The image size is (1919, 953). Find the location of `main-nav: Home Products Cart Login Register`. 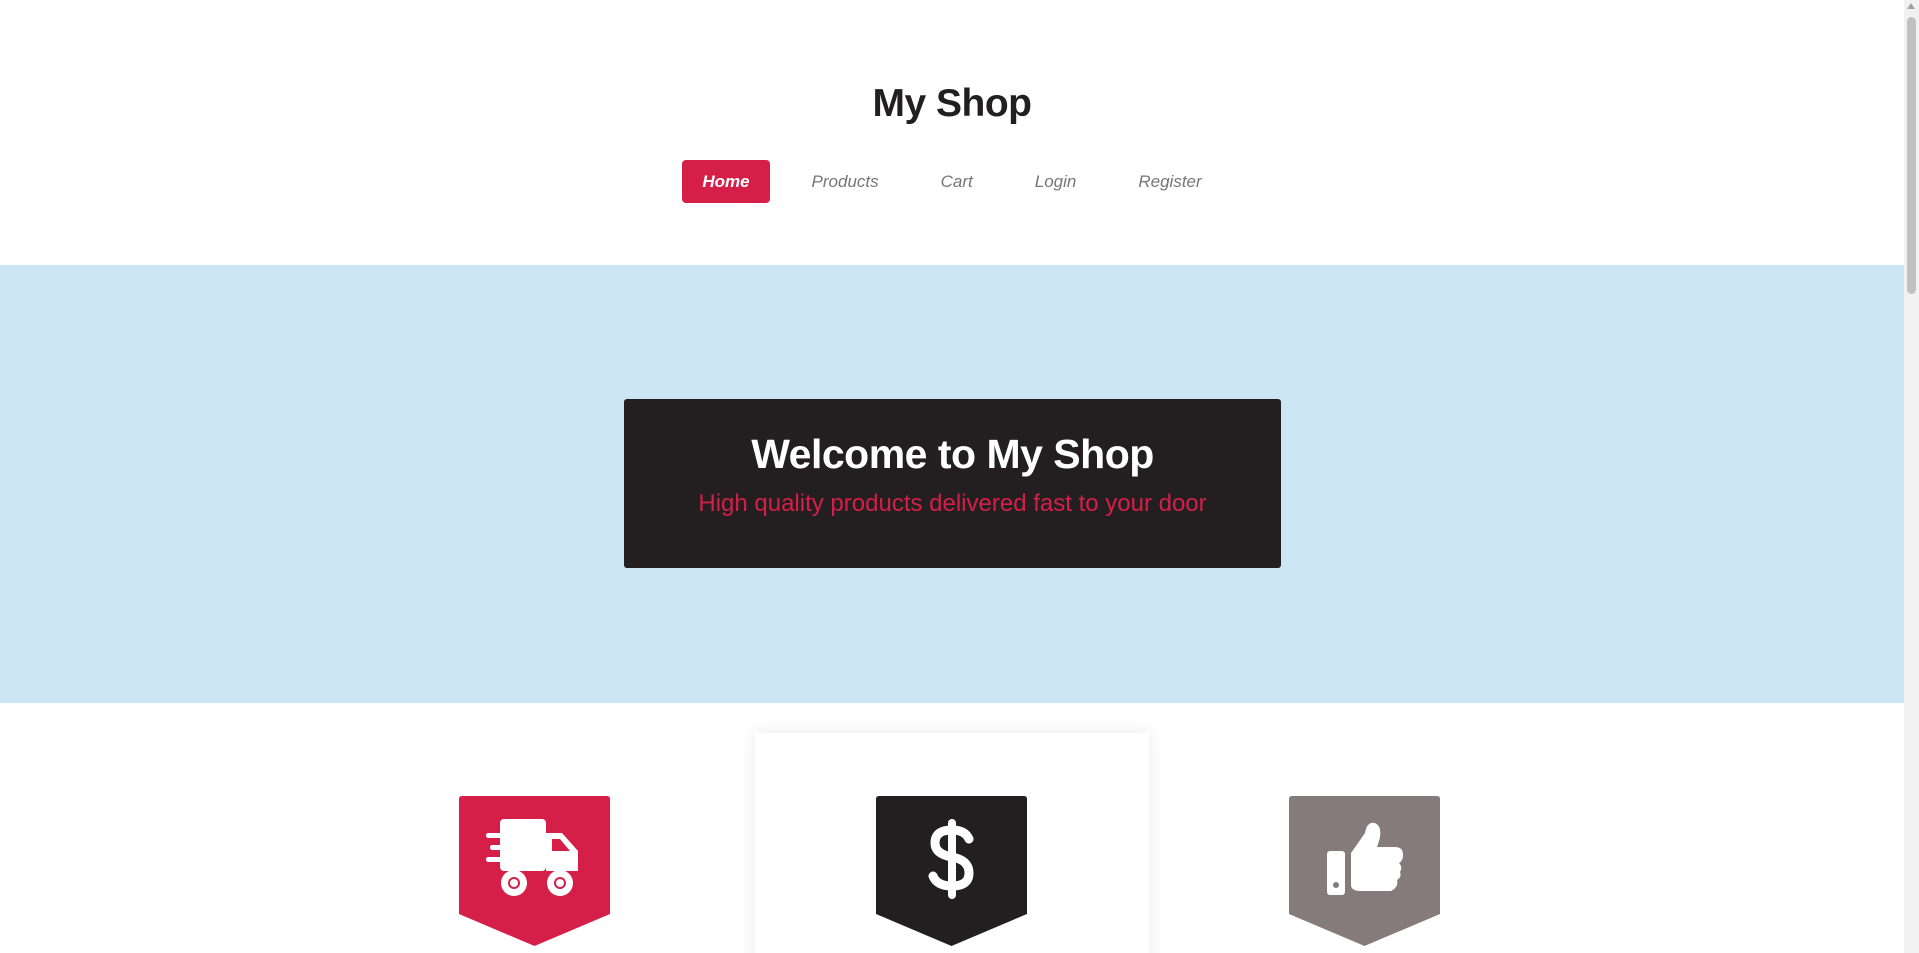

main-nav: Home Products Cart Login Register is located at coordinates (952, 181).